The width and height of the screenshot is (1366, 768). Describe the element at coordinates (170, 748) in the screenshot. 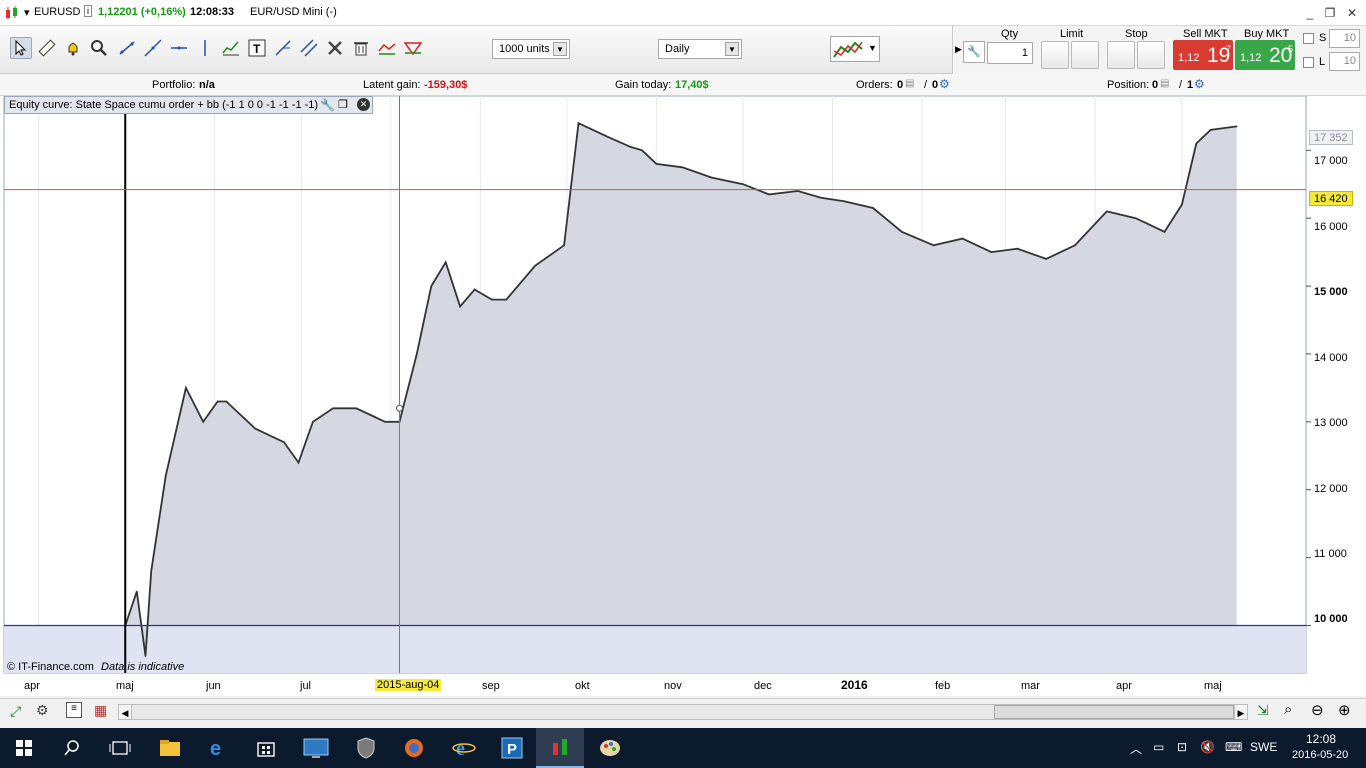

I see `file-explorer-icon` at that location.